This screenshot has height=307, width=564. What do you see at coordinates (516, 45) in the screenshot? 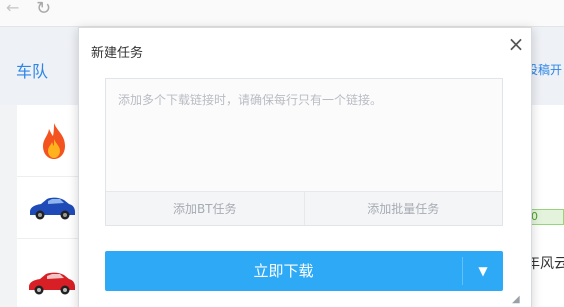
I see `close-icon: ×` at bounding box center [516, 45].